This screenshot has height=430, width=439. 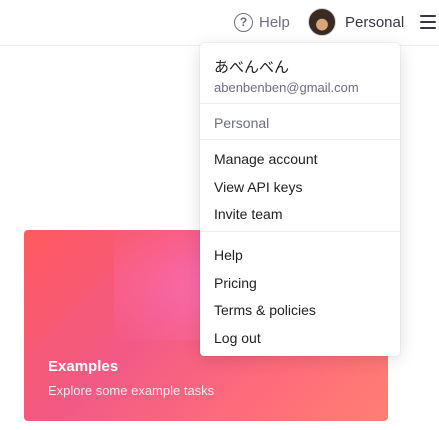 What do you see at coordinates (300, 122) in the screenshot?
I see `org-section: Personal` at bounding box center [300, 122].